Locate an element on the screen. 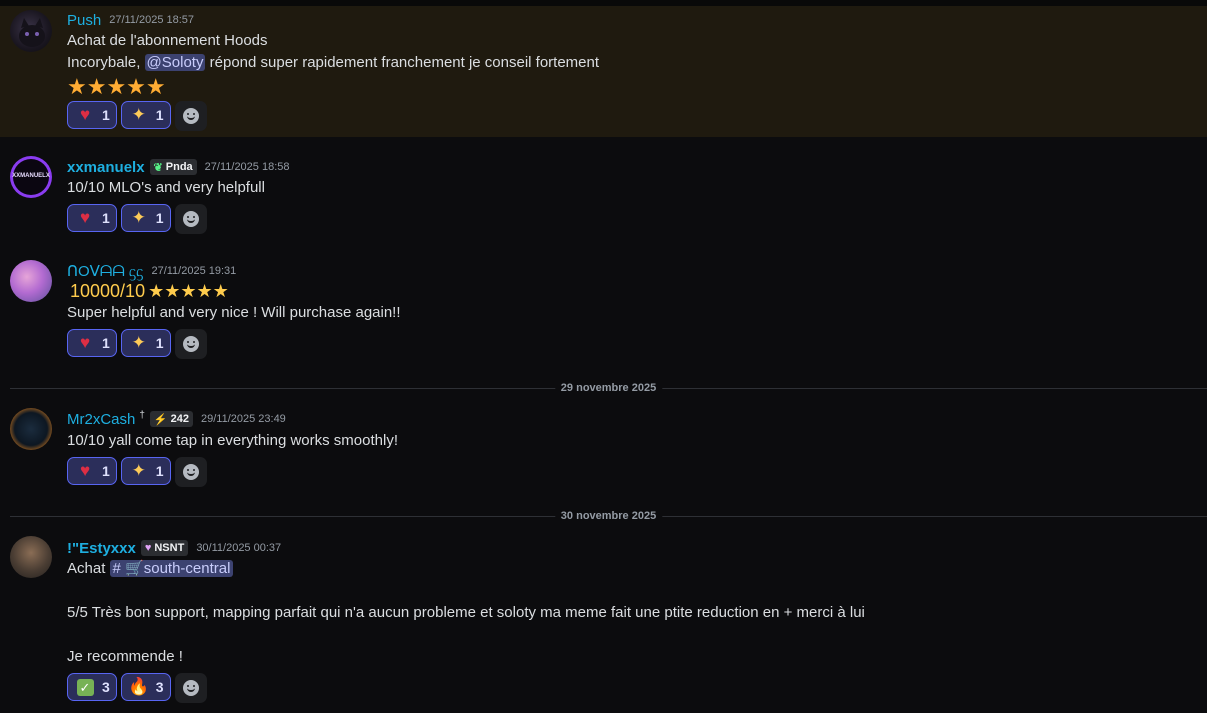 Image resolution: width=1207 pixels, height=713 pixels. star-rating: ★★★★★ is located at coordinates (116, 87).